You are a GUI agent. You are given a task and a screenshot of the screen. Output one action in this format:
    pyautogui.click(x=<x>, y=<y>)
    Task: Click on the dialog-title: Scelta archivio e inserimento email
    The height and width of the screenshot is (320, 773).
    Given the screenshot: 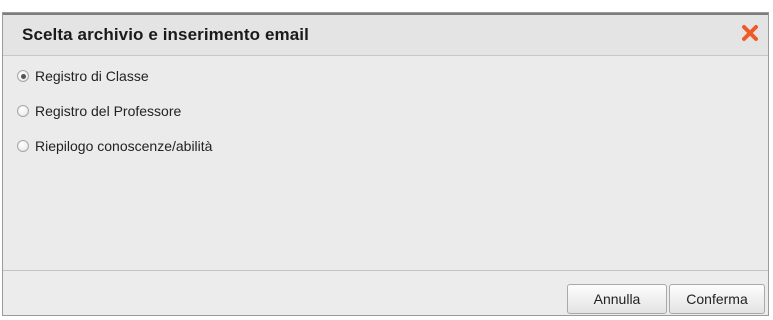 What is the action you would take?
    pyautogui.click(x=165, y=34)
    